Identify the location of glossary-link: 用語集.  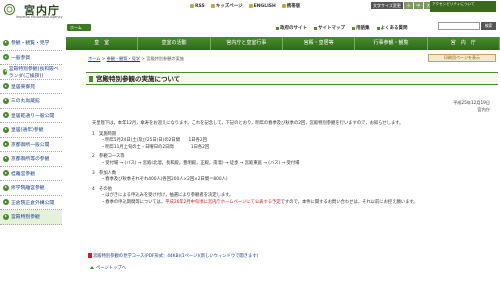
(361, 28).